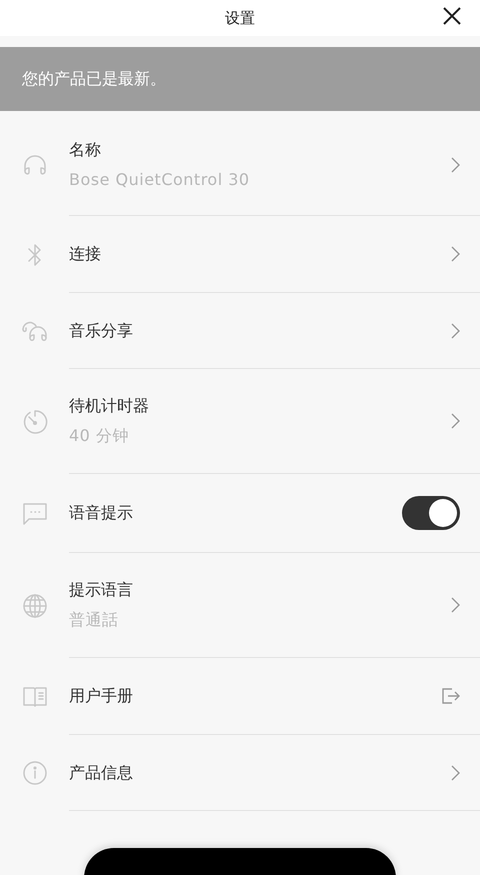  What do you see at coordinates (452, 16) in the screenshot?
I see `close-button` at bounding box center [452, 16].